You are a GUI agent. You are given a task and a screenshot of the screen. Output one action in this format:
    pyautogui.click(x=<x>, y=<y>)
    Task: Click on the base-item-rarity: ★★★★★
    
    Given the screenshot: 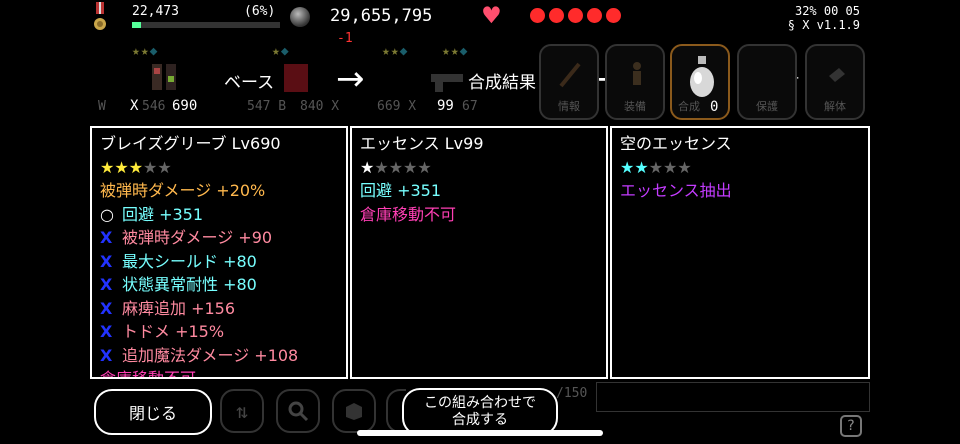 What is the action you would take?
    pyautogui.click(x=219, y=168)
    